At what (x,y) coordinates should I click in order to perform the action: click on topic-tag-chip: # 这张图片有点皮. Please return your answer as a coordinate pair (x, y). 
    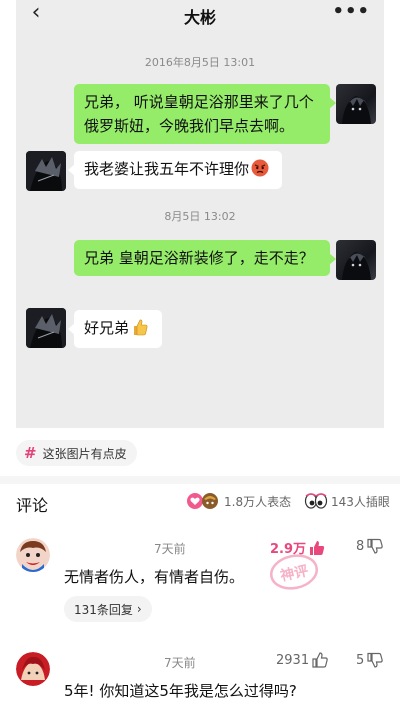
    Looking at the image, I should click on (76, 453).